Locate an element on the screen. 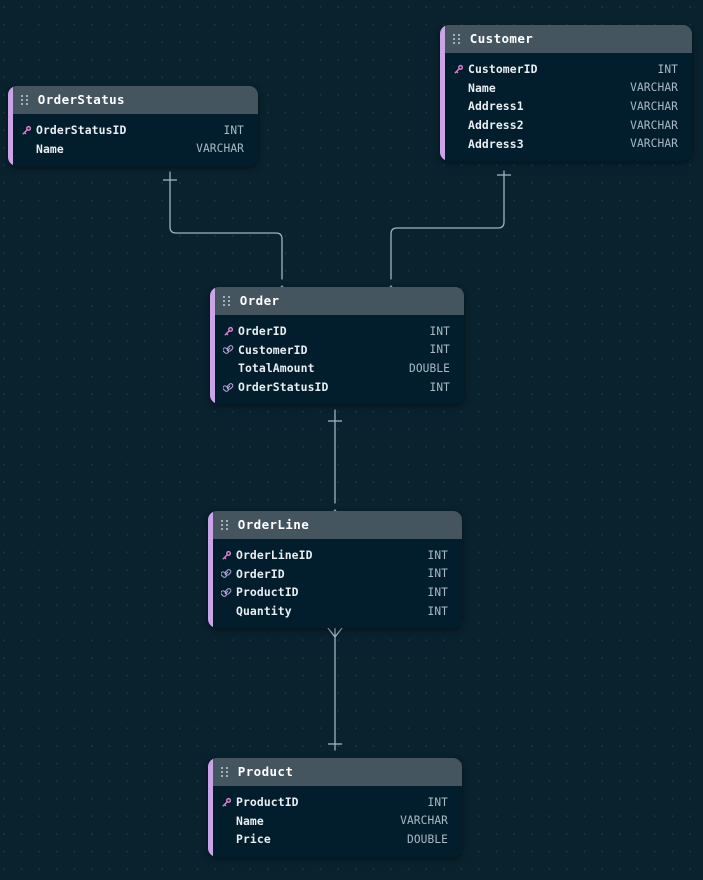 This screenshot has height=880, width=703. table-header: OrderLine is located at coordinates (335, 525).